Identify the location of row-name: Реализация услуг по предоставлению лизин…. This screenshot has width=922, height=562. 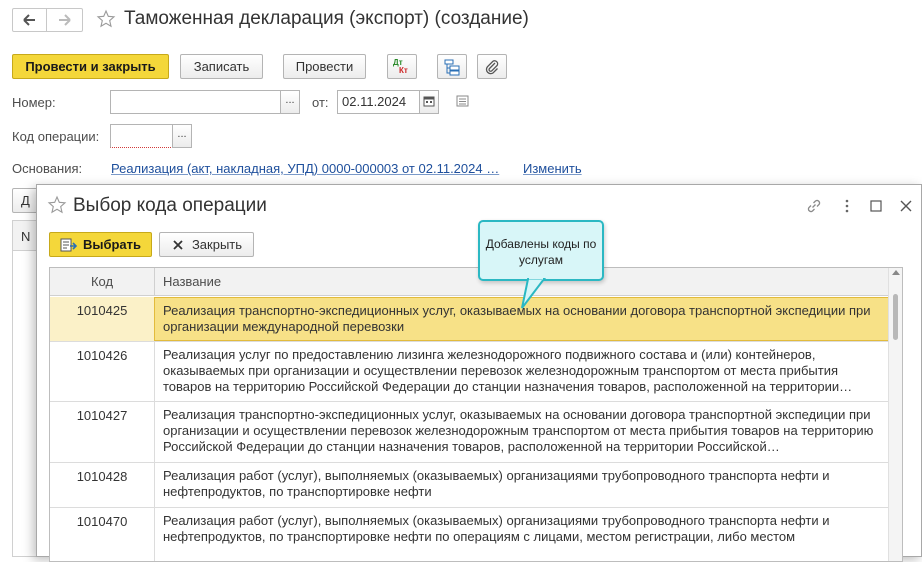
(521, 371).